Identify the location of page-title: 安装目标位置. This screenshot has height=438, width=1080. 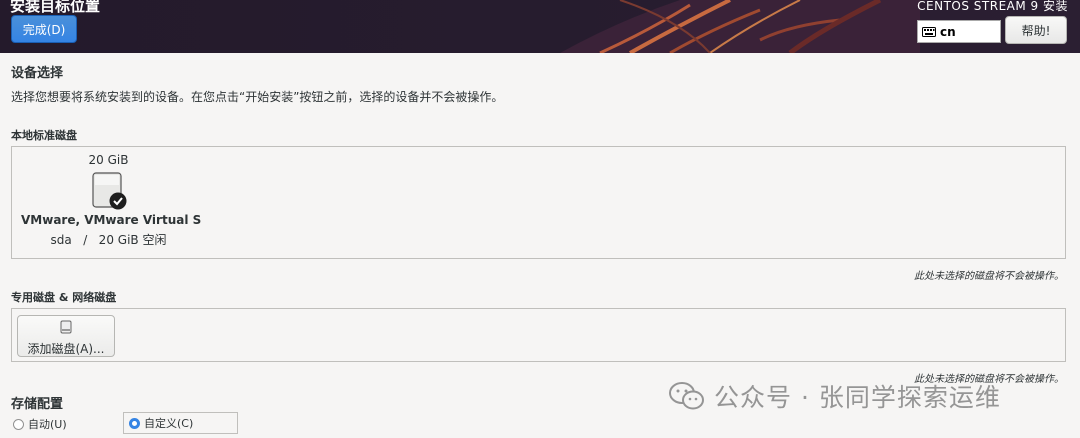
(55, 7).